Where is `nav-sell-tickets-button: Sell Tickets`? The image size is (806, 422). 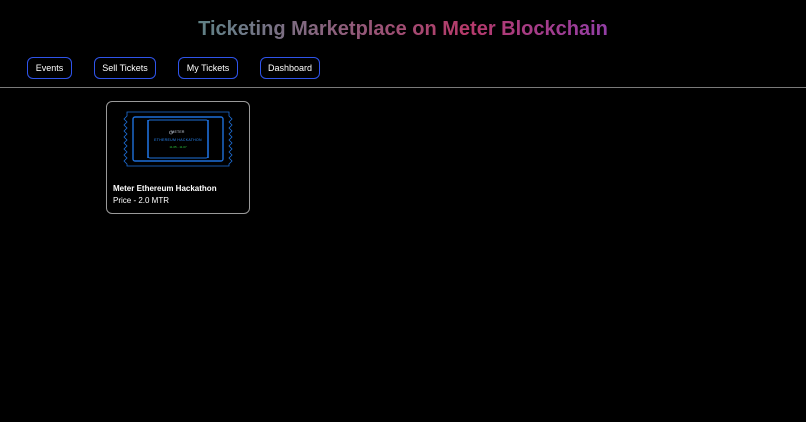
nav-sell-tickets-button: Sell Tickets is located at coordinates (125, 68).